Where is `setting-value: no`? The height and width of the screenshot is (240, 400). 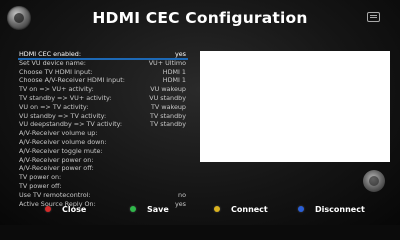 setting-value: no is located at coordinates (182, 194).